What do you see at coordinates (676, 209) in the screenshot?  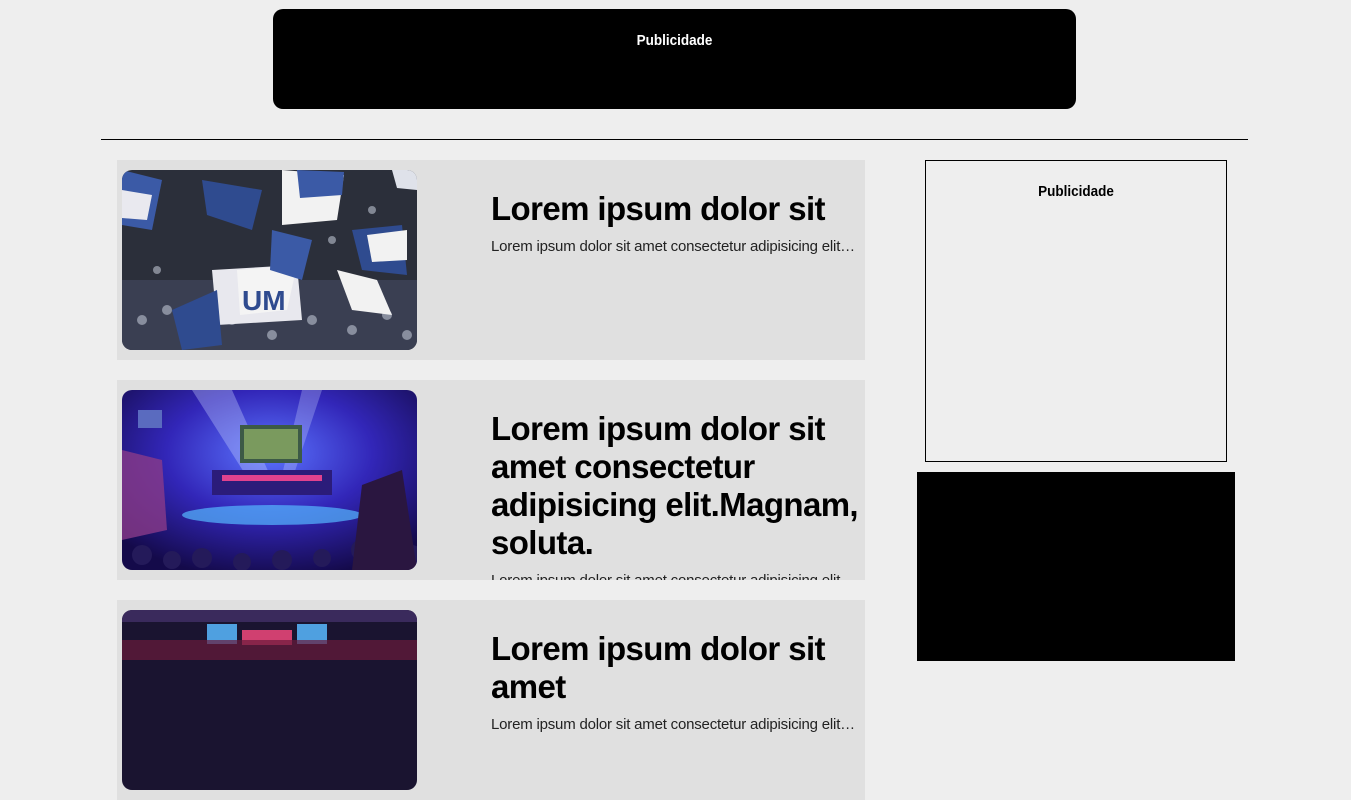 I see `article-title: Lorem ipsum dolor sit` at bounding box center [676, 209].